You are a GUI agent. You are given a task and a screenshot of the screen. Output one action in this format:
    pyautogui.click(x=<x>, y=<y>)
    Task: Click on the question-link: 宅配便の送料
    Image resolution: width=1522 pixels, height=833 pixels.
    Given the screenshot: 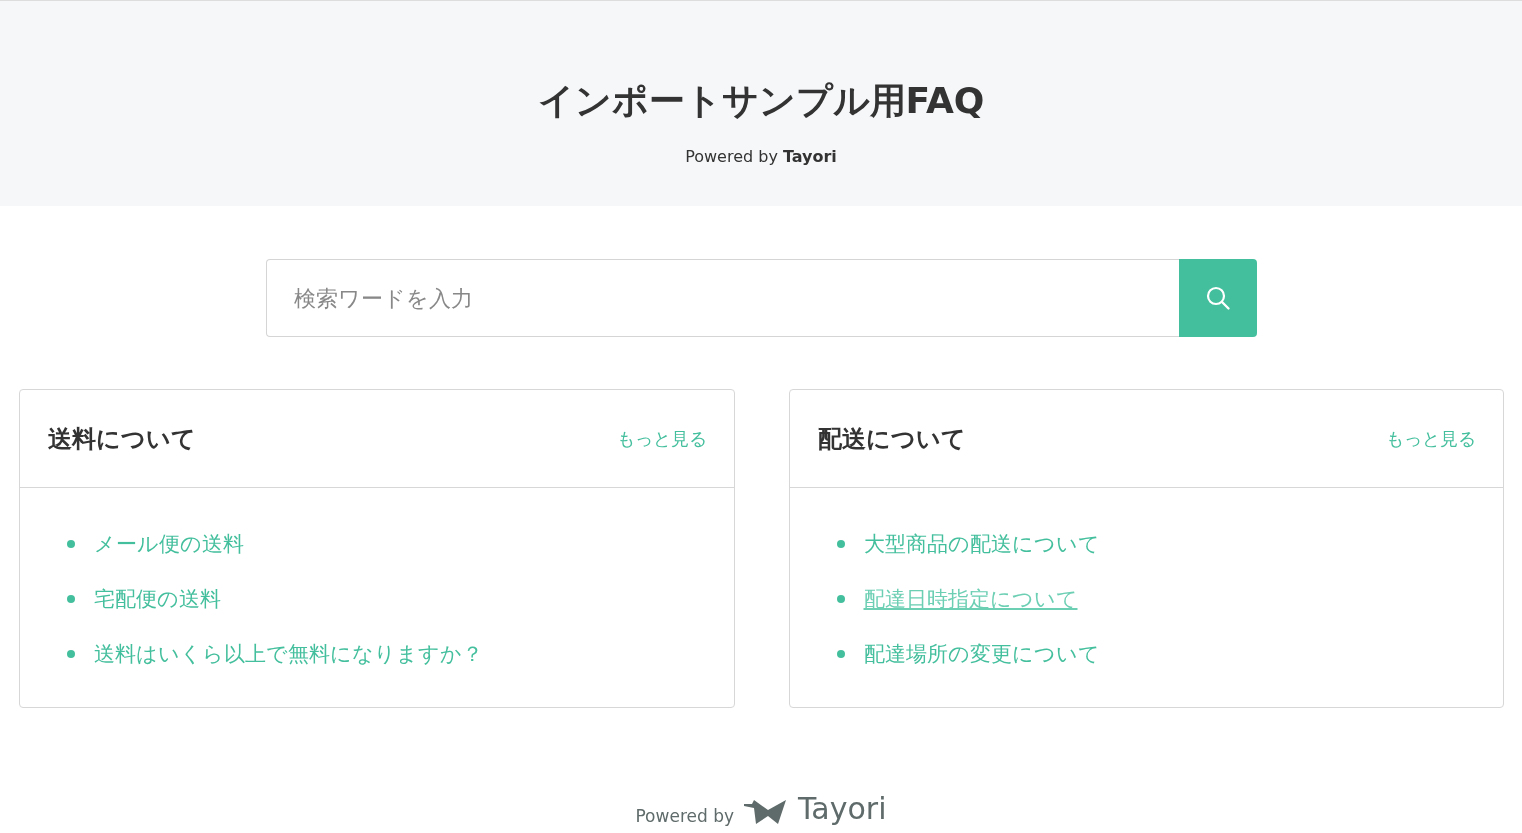 What is the action you would take?
    pyautogui.click(x=157, y=598)
    